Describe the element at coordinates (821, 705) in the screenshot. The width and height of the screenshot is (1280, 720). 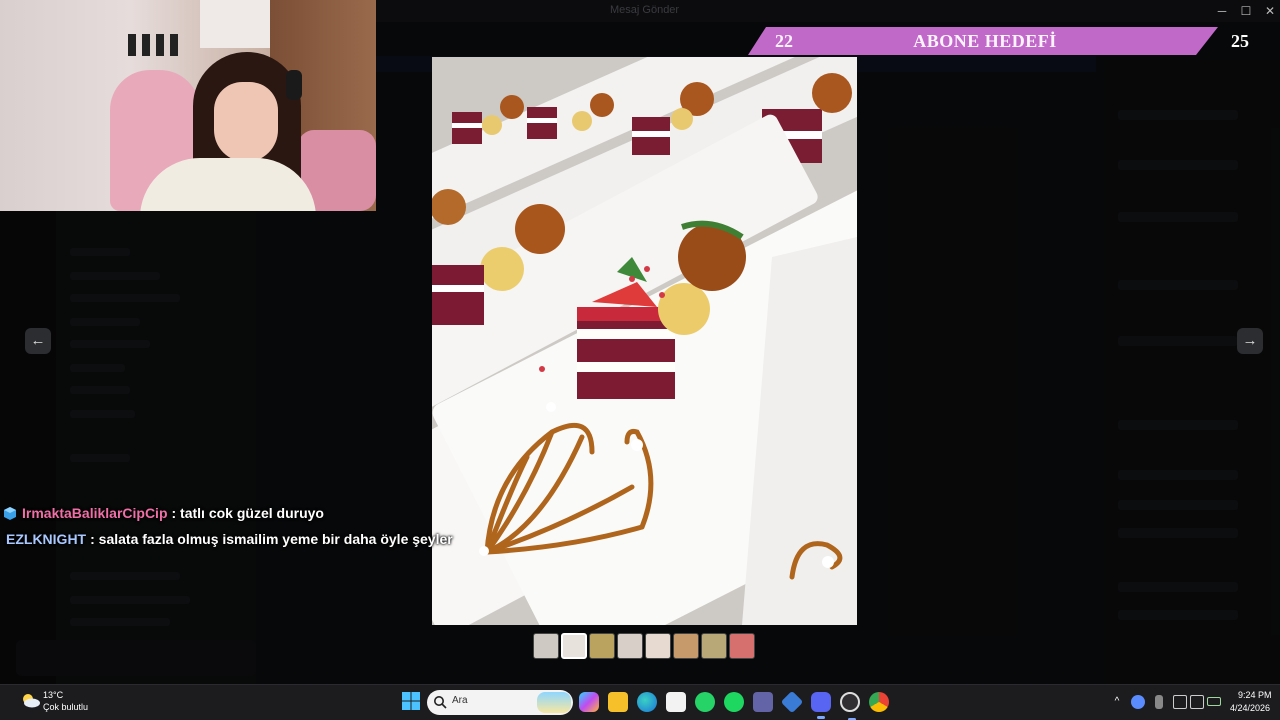
I see `discord-icon` at that location.